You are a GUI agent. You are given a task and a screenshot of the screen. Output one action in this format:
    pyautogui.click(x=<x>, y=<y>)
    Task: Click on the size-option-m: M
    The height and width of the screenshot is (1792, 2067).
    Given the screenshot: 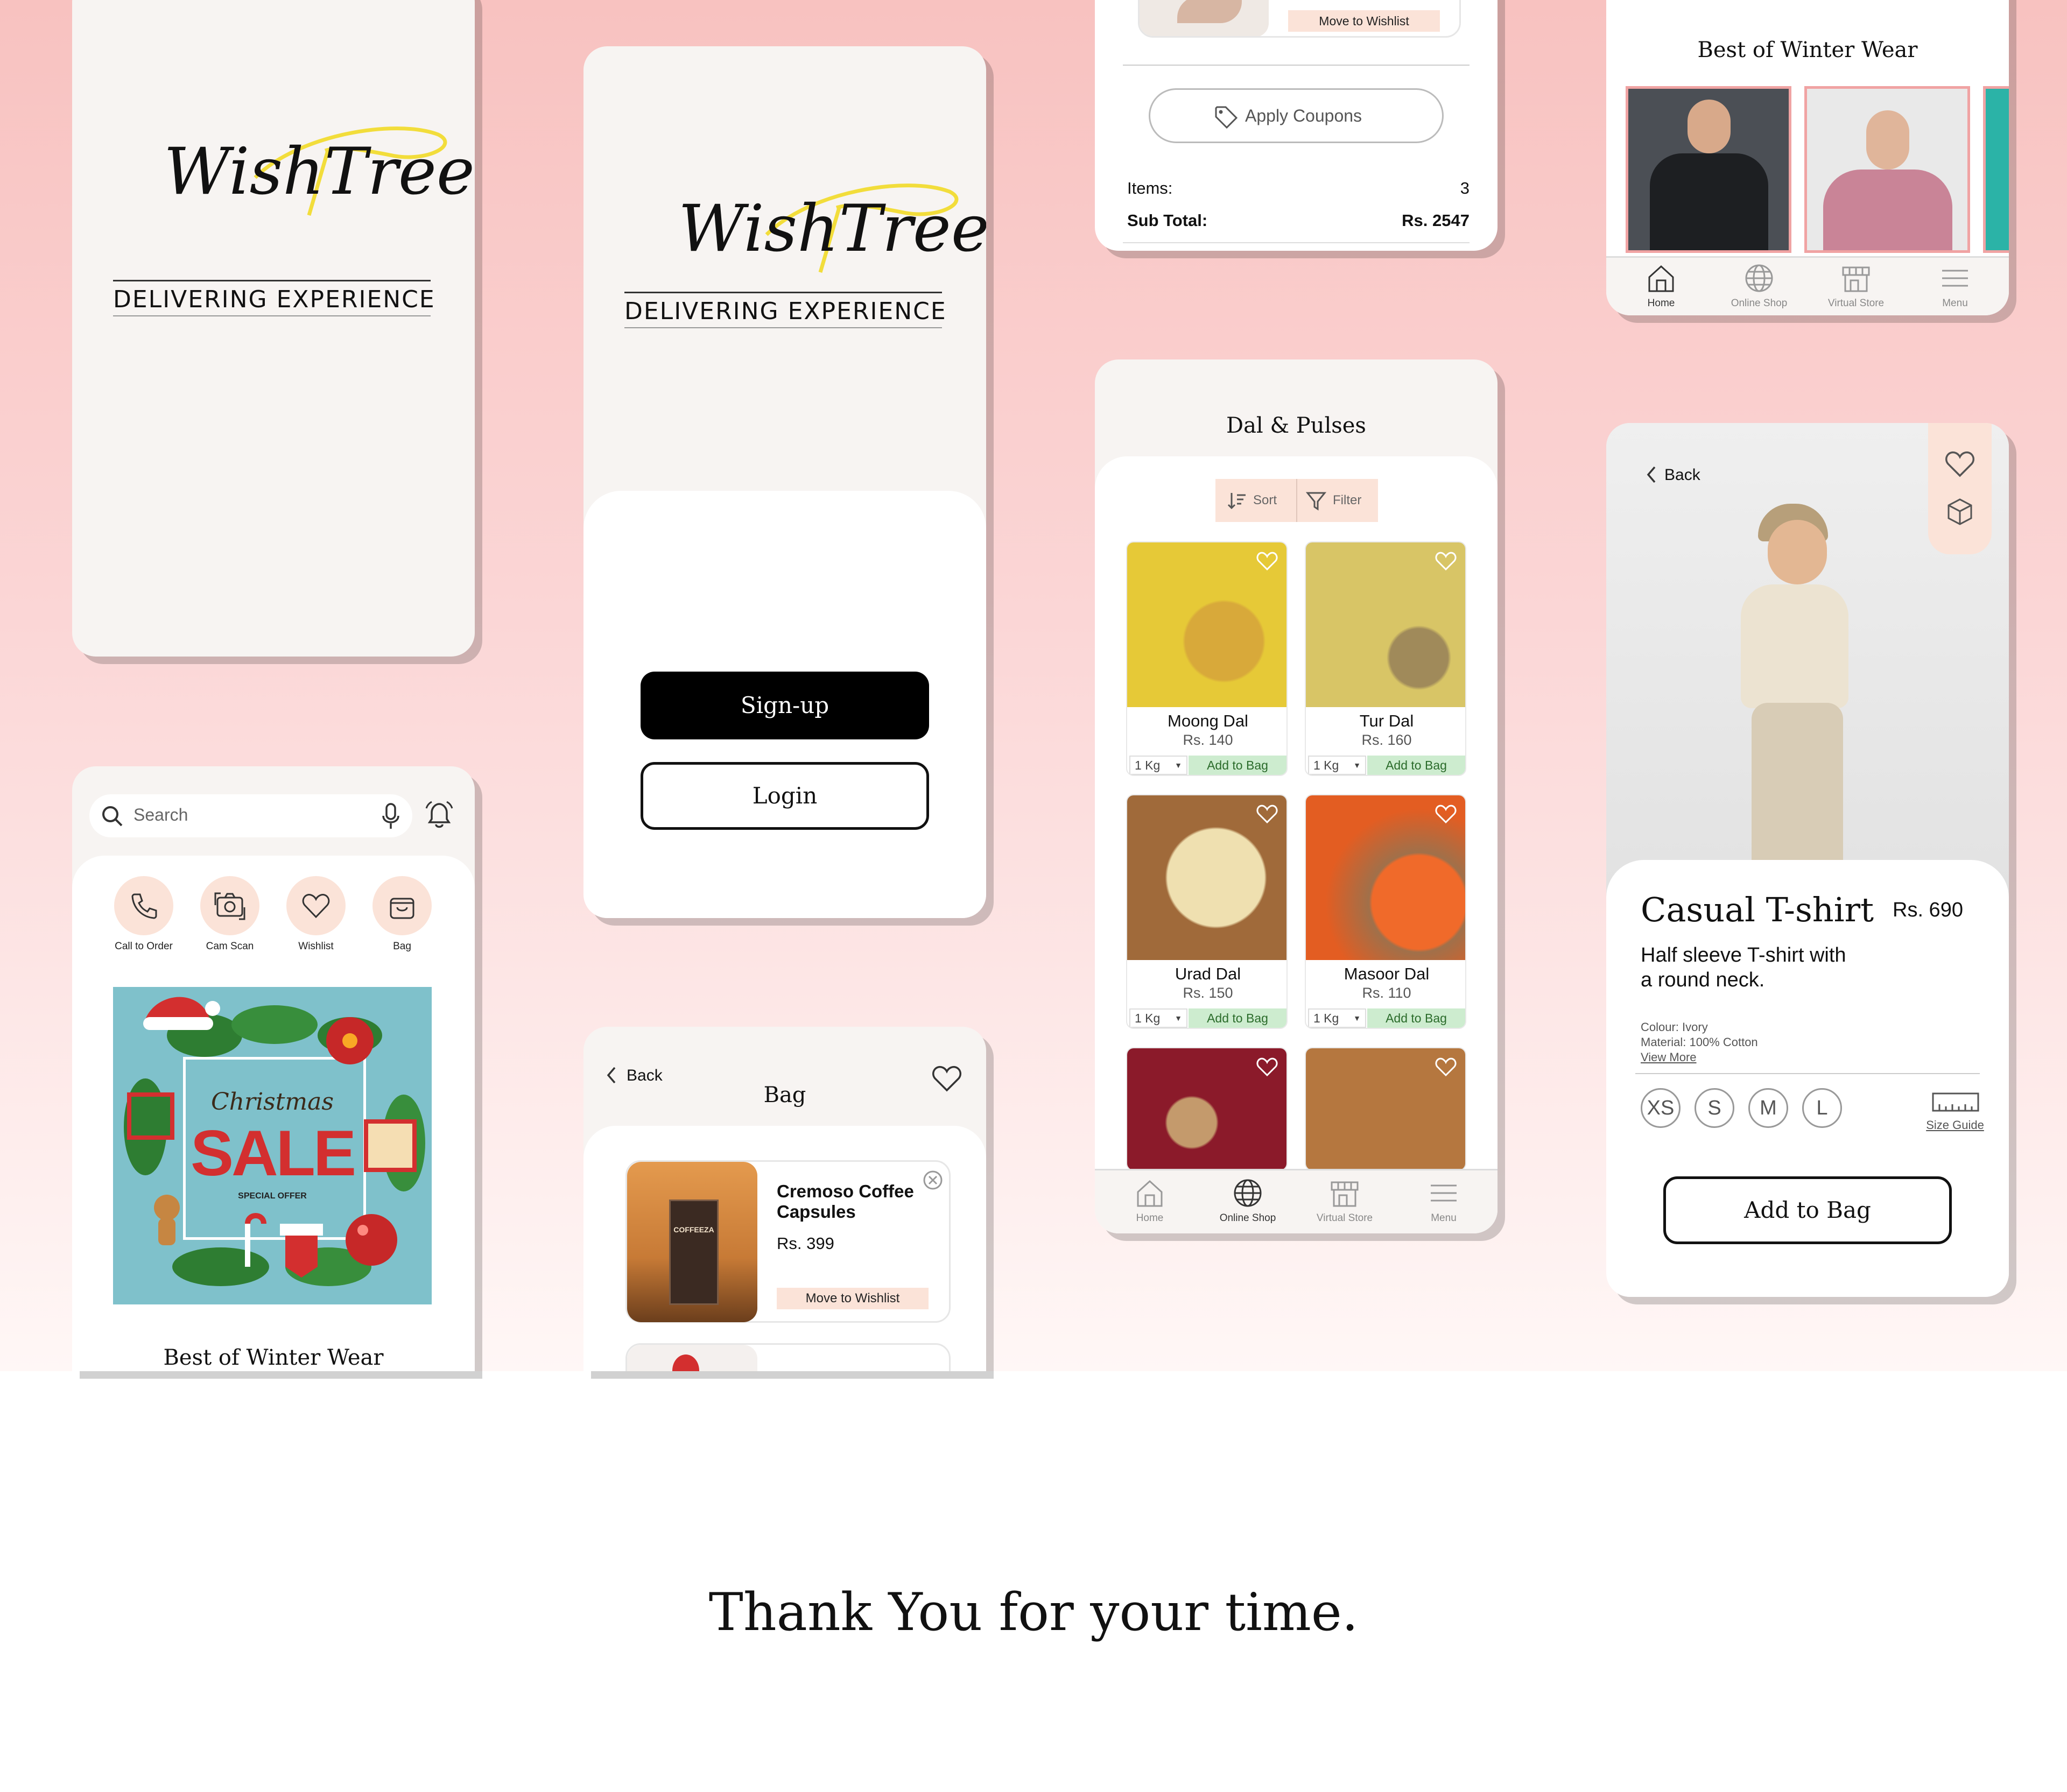 What is the action you would take?
    pyautogui.click(x=1768, y=1108)
    